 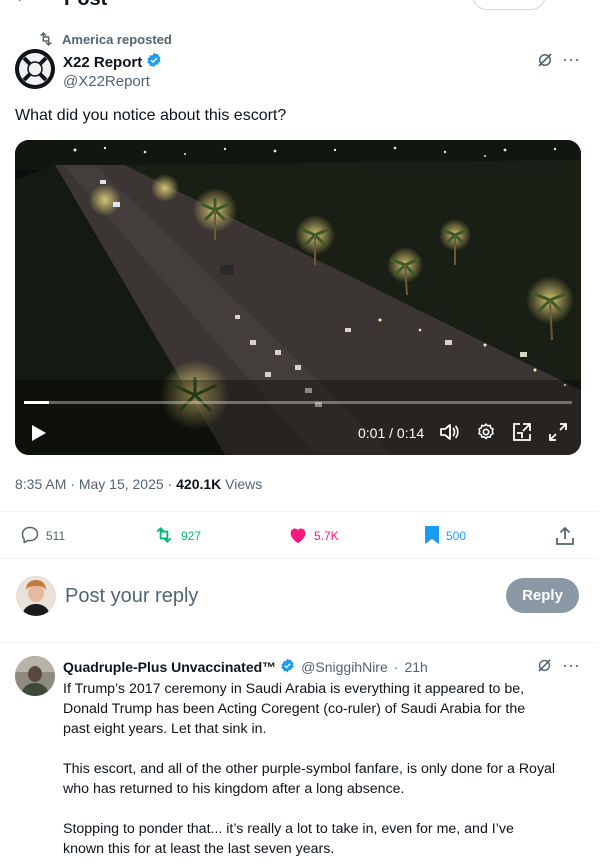 I want to click on author-name-text: X22 Report, so click(x=102, y=62).